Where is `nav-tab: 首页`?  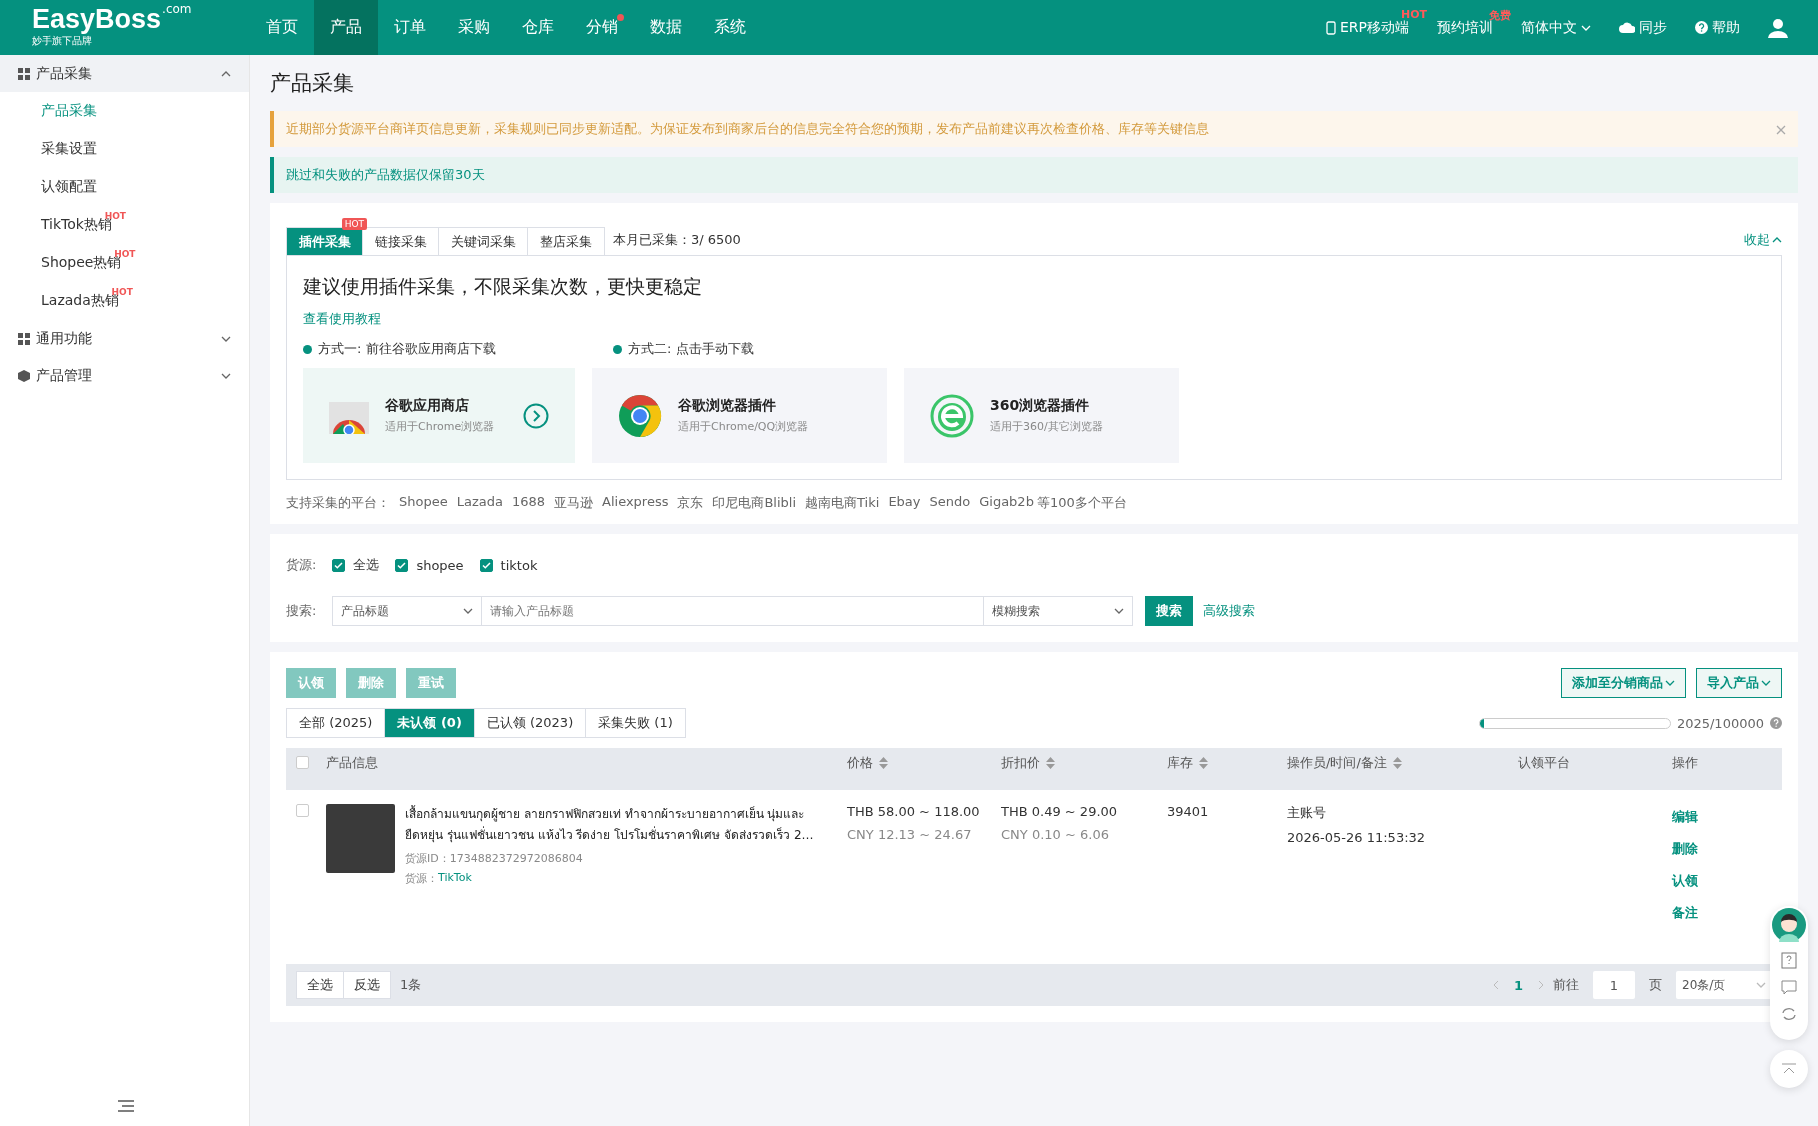
nav-tab: 首页 is located at coordinates (282, 27).